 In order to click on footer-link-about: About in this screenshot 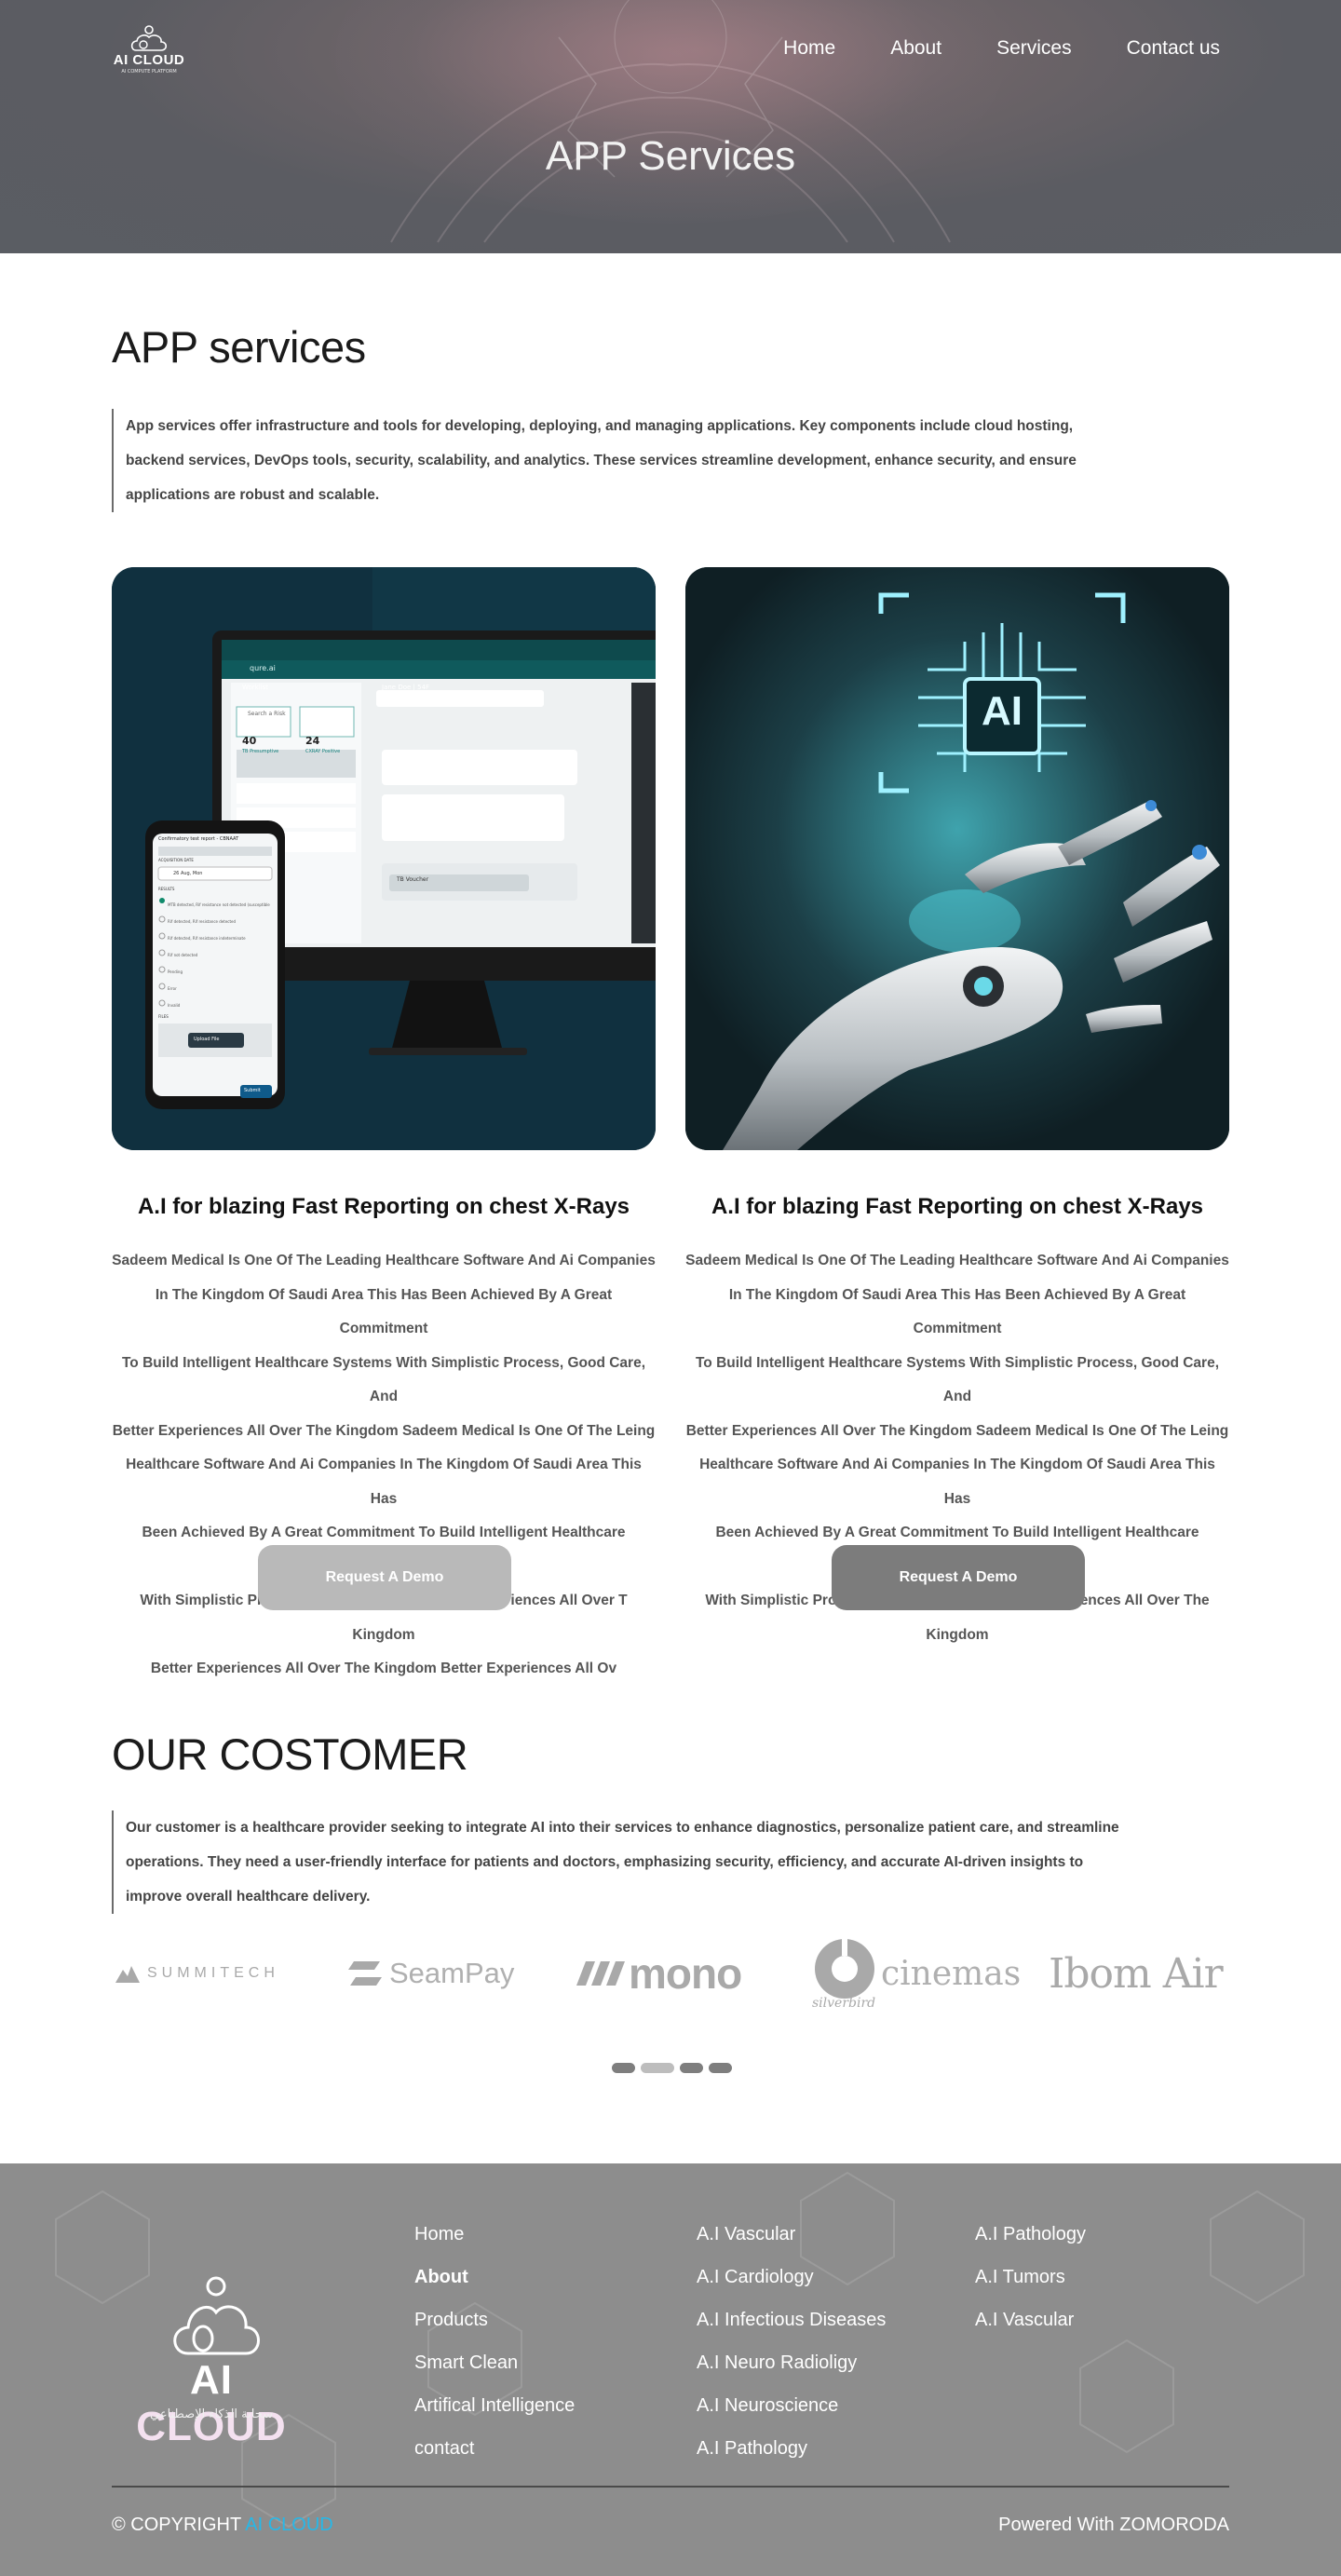, I will do `click(494, 2279)`.